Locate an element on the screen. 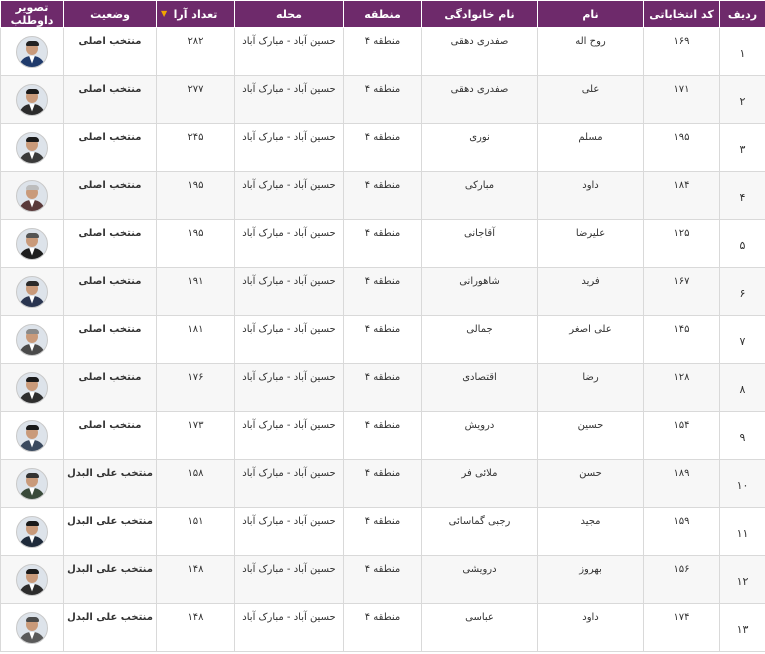  header-votes: تعداد آرا ▼ is located at coordinates (195, 14).